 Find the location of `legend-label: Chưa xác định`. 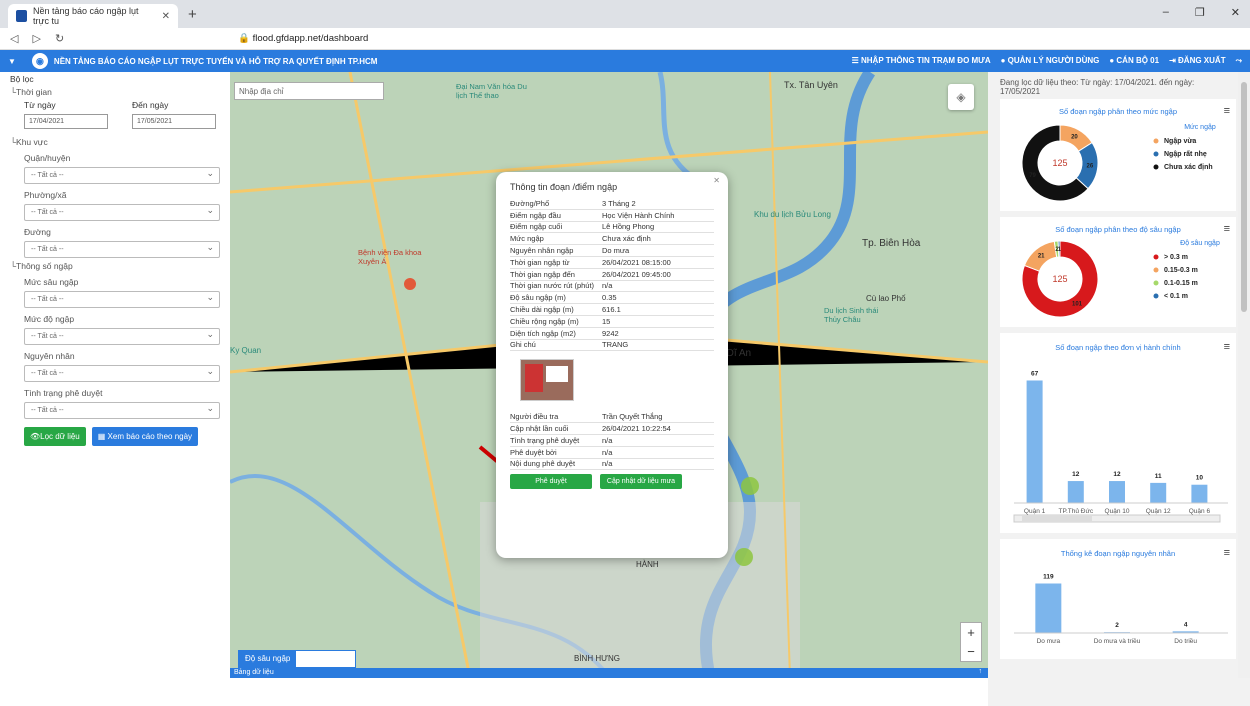

legend-label: Chưa xác định is located at coordinates (1188, 167).